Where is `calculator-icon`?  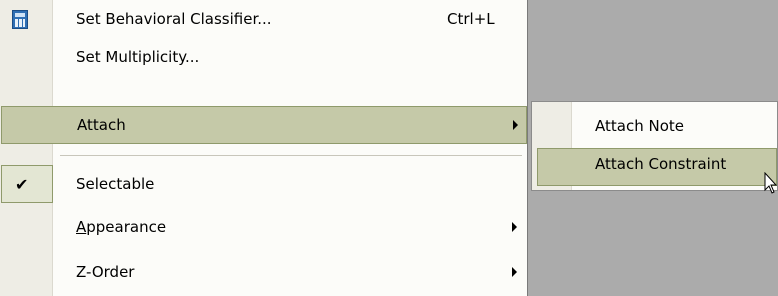 calculator-icon is located at coordinates (20, 19).